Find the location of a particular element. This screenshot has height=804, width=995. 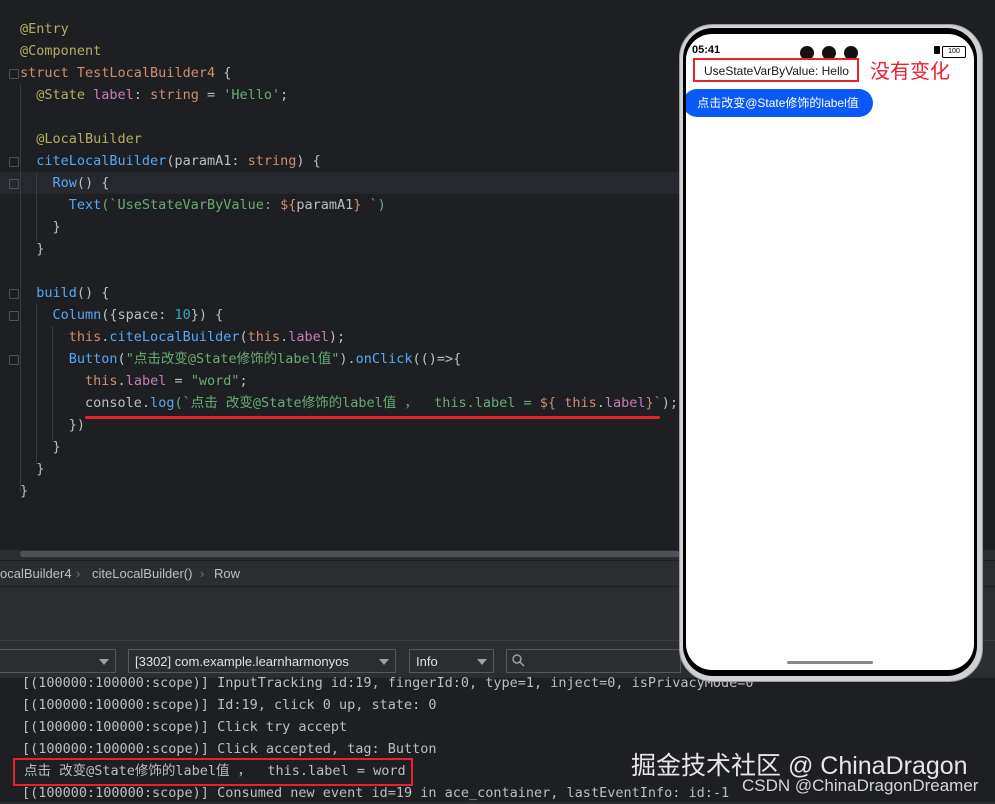

code-line: Text(`UseStateVarByValue: ${paramA1} `) is located at coordinates (203, 205).